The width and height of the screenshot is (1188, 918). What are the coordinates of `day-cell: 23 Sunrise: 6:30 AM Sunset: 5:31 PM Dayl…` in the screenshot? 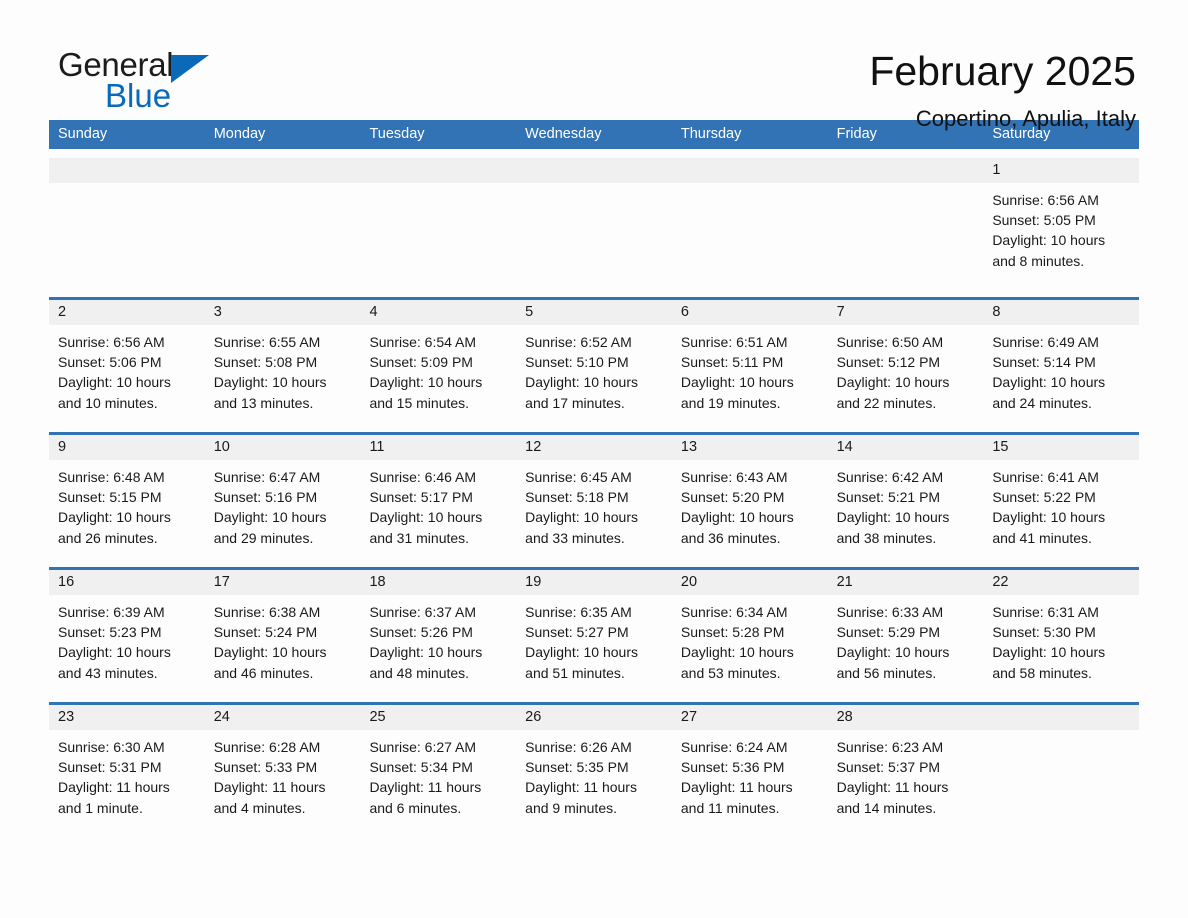 It's located at (127, 766).